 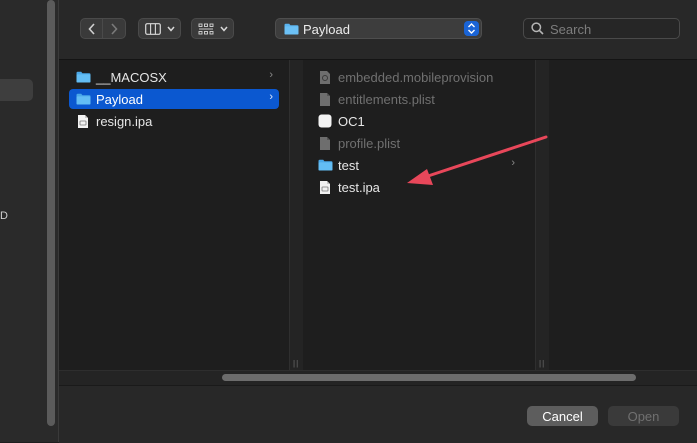 I want to click on forward-button, so click(x=114, y=28).